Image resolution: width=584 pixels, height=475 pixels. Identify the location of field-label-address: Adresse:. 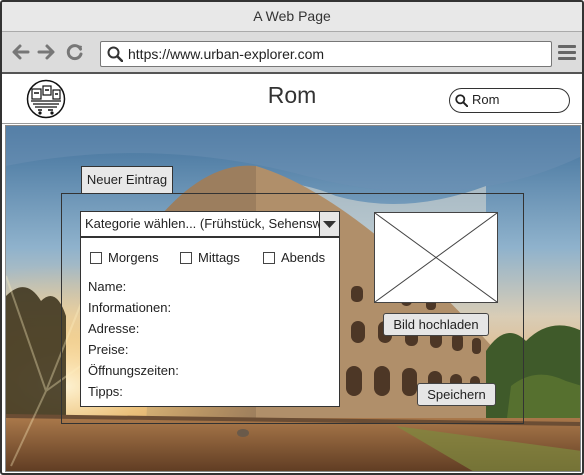
(114, 328).